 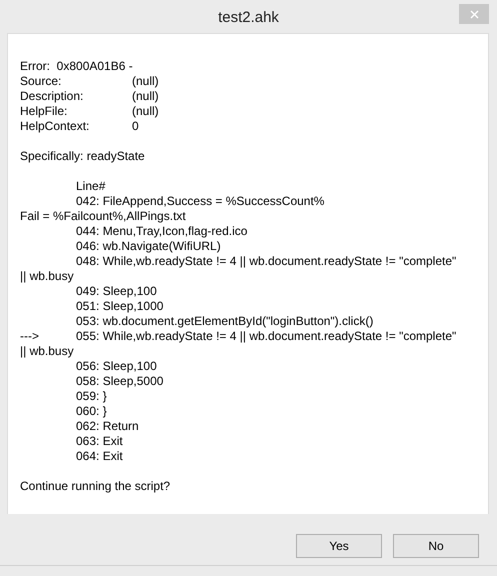 What do you see at coordinates (91, 411) in the screenshot?
I see `script-line: 060: }` at bounding box center [91, 411].